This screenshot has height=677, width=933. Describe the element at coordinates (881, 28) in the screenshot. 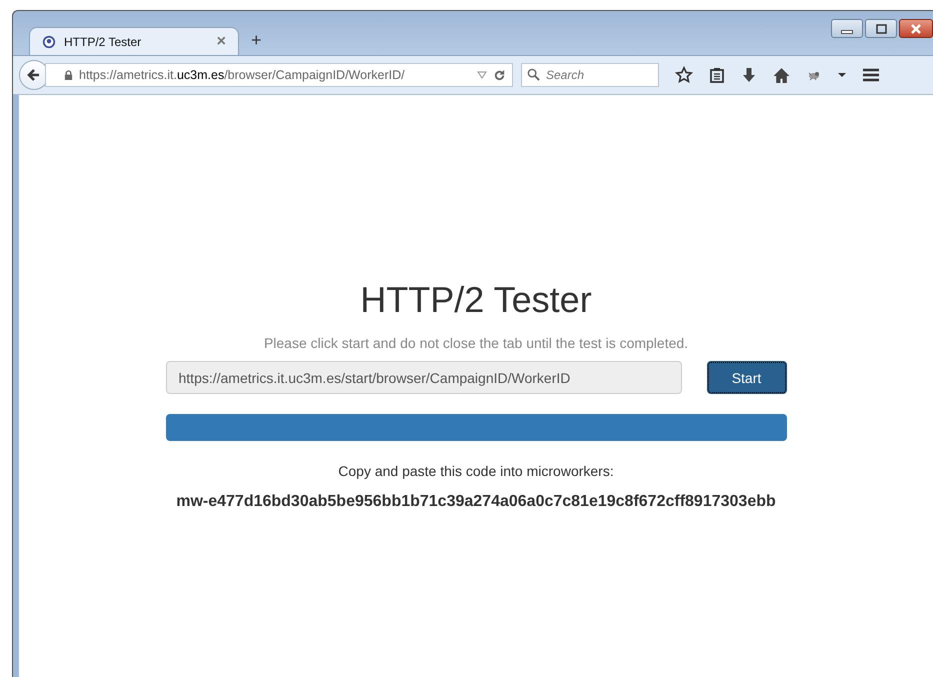

I see `maximize-button` at that location.